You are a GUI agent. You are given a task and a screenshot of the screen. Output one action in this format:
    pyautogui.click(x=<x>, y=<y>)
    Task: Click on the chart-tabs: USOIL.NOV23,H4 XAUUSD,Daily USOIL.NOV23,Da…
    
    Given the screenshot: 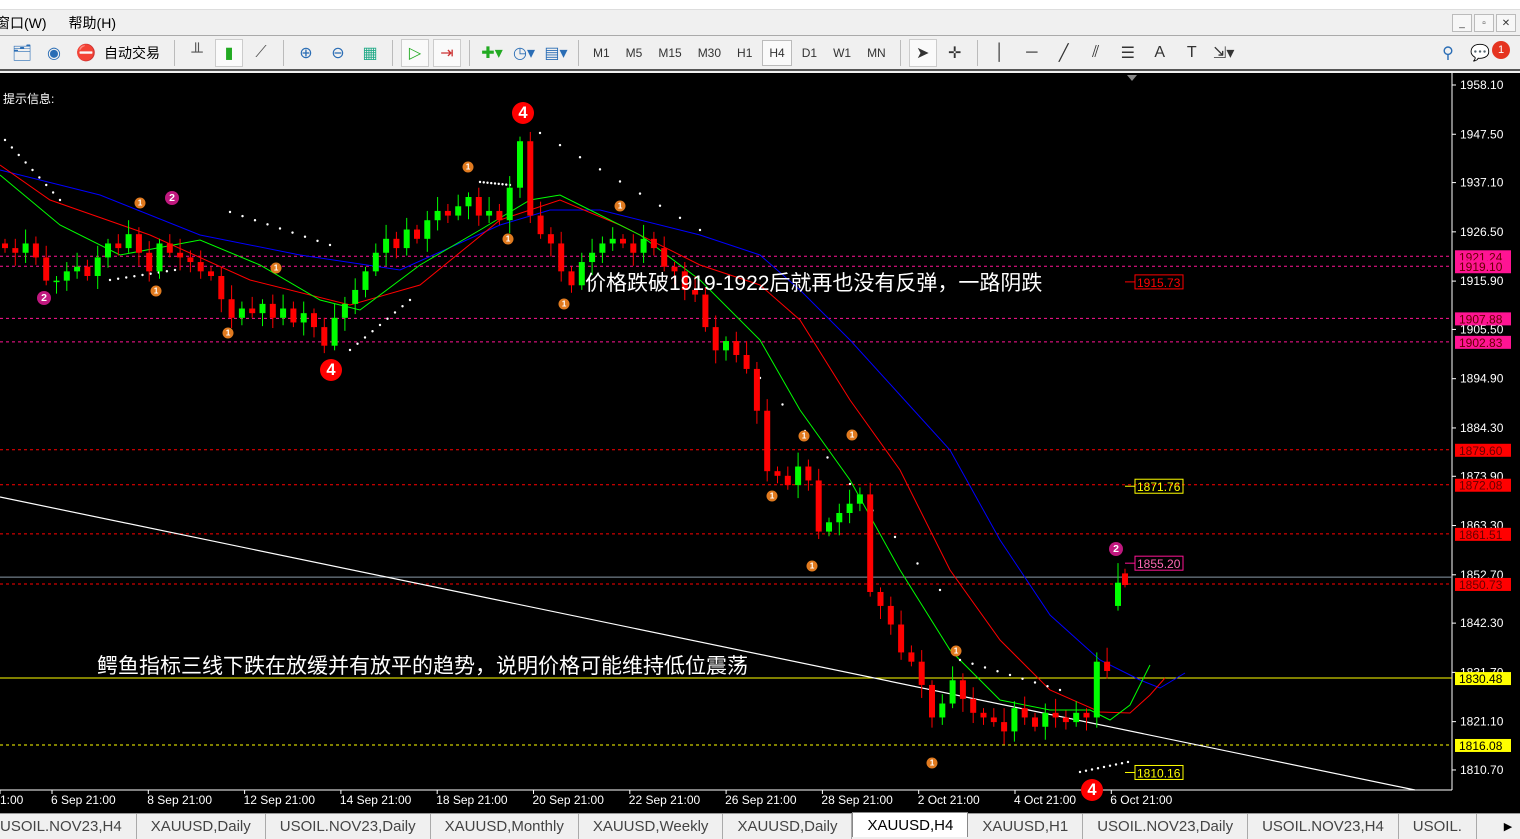 What is the action you would take?
    pyautogui.click(x=760, y=825)
    